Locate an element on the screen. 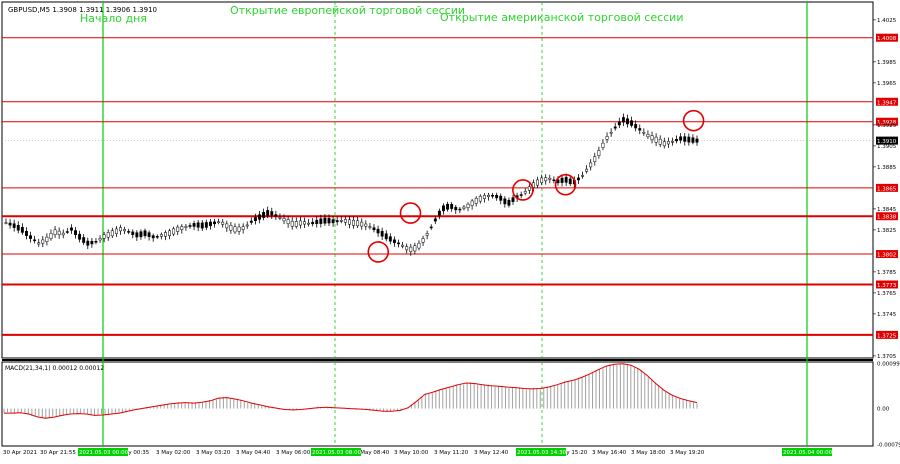 The height and width of the screenshot is (464, 900). price-tick-label: 1.3925 is located at coordinates (887, 126).